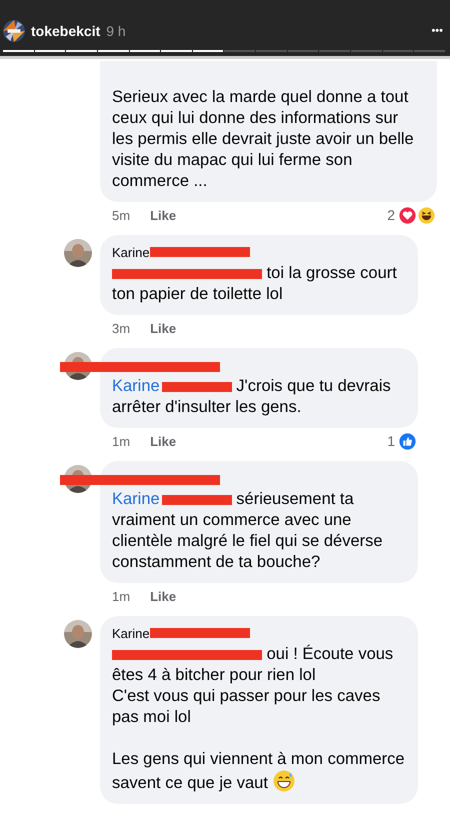  Describe the element at coordinates (121, 328) in the screenshot. I see `comment-time: 3m` at that location.